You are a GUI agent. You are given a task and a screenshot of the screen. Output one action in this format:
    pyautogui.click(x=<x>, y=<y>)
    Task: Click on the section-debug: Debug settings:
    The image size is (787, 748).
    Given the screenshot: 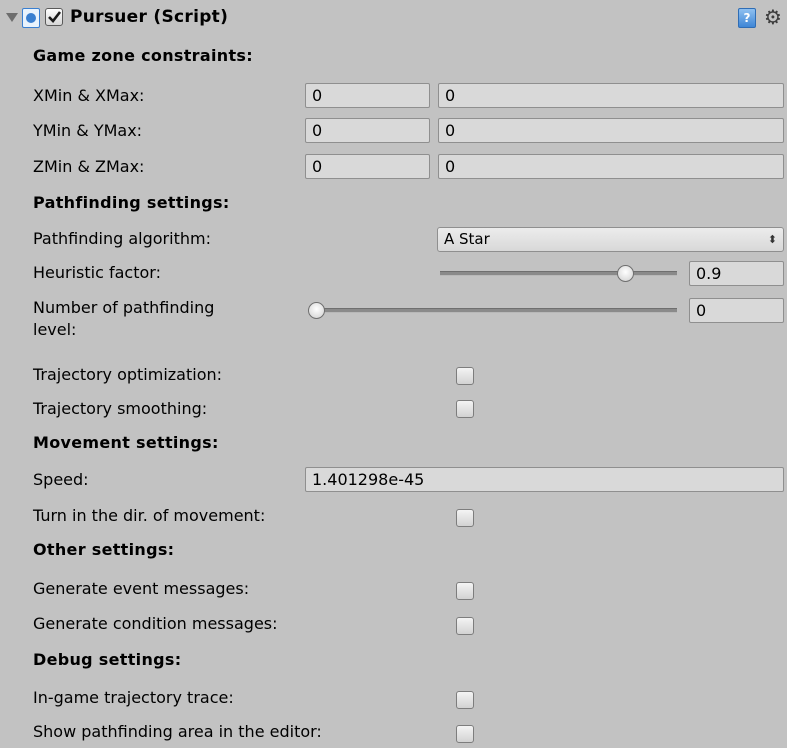 What is the action you would take?
    pyautogui.click(x=107, y=659)
    